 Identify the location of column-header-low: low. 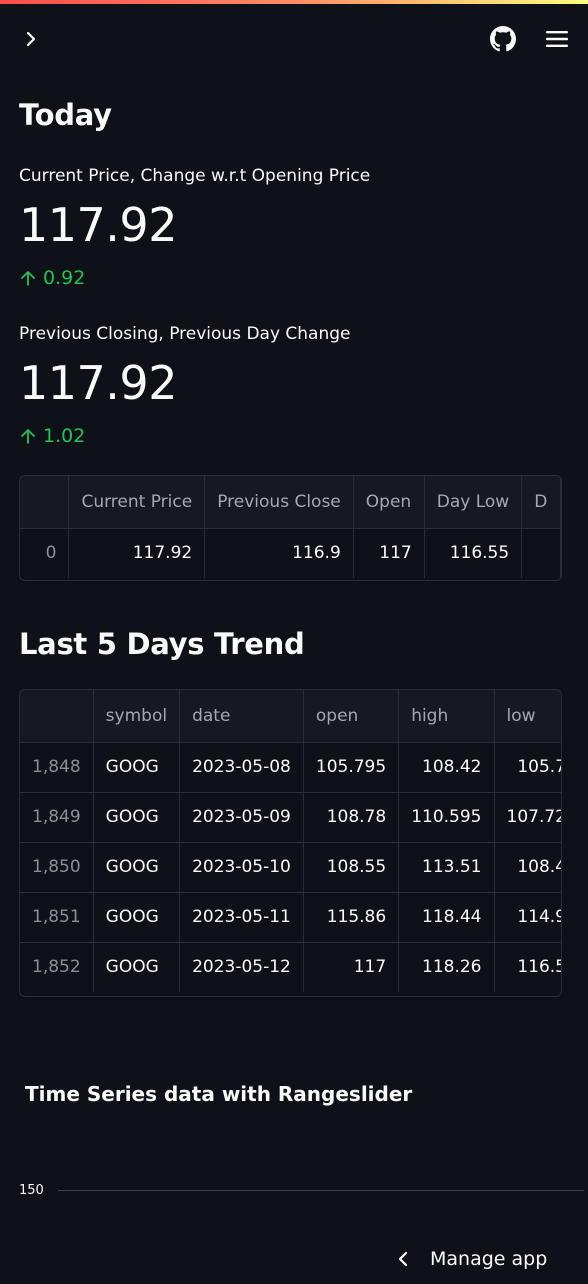
(527, 716).